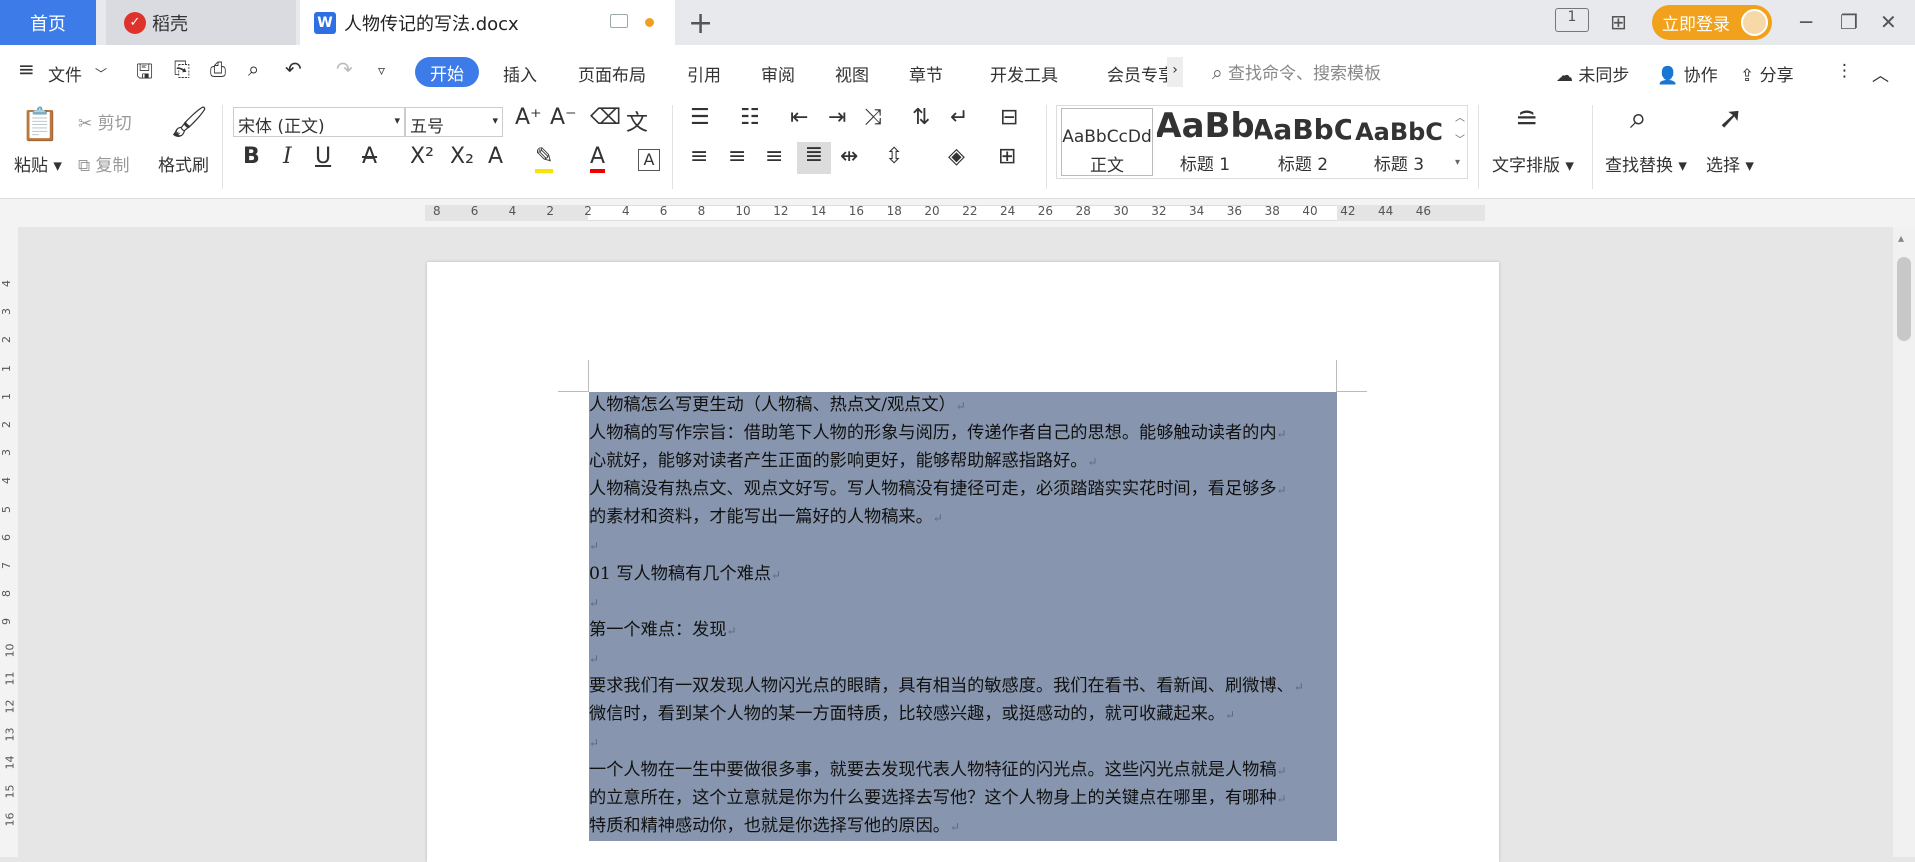  I want to click on tab-developer: 开发工具, so click(1024, 73).